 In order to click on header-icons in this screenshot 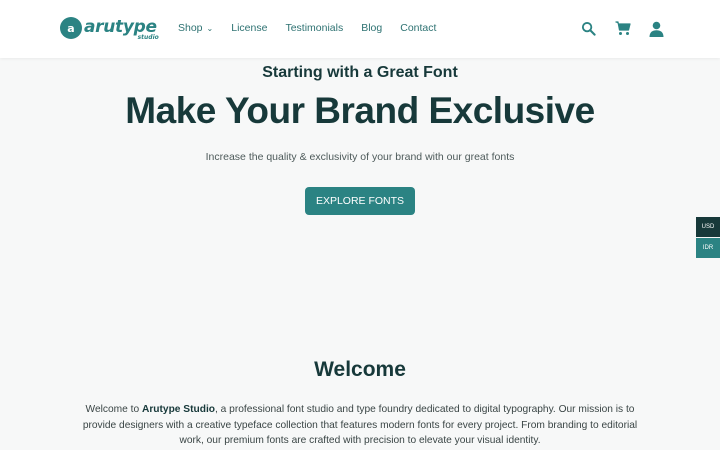, I will do `click(622, 28)`.